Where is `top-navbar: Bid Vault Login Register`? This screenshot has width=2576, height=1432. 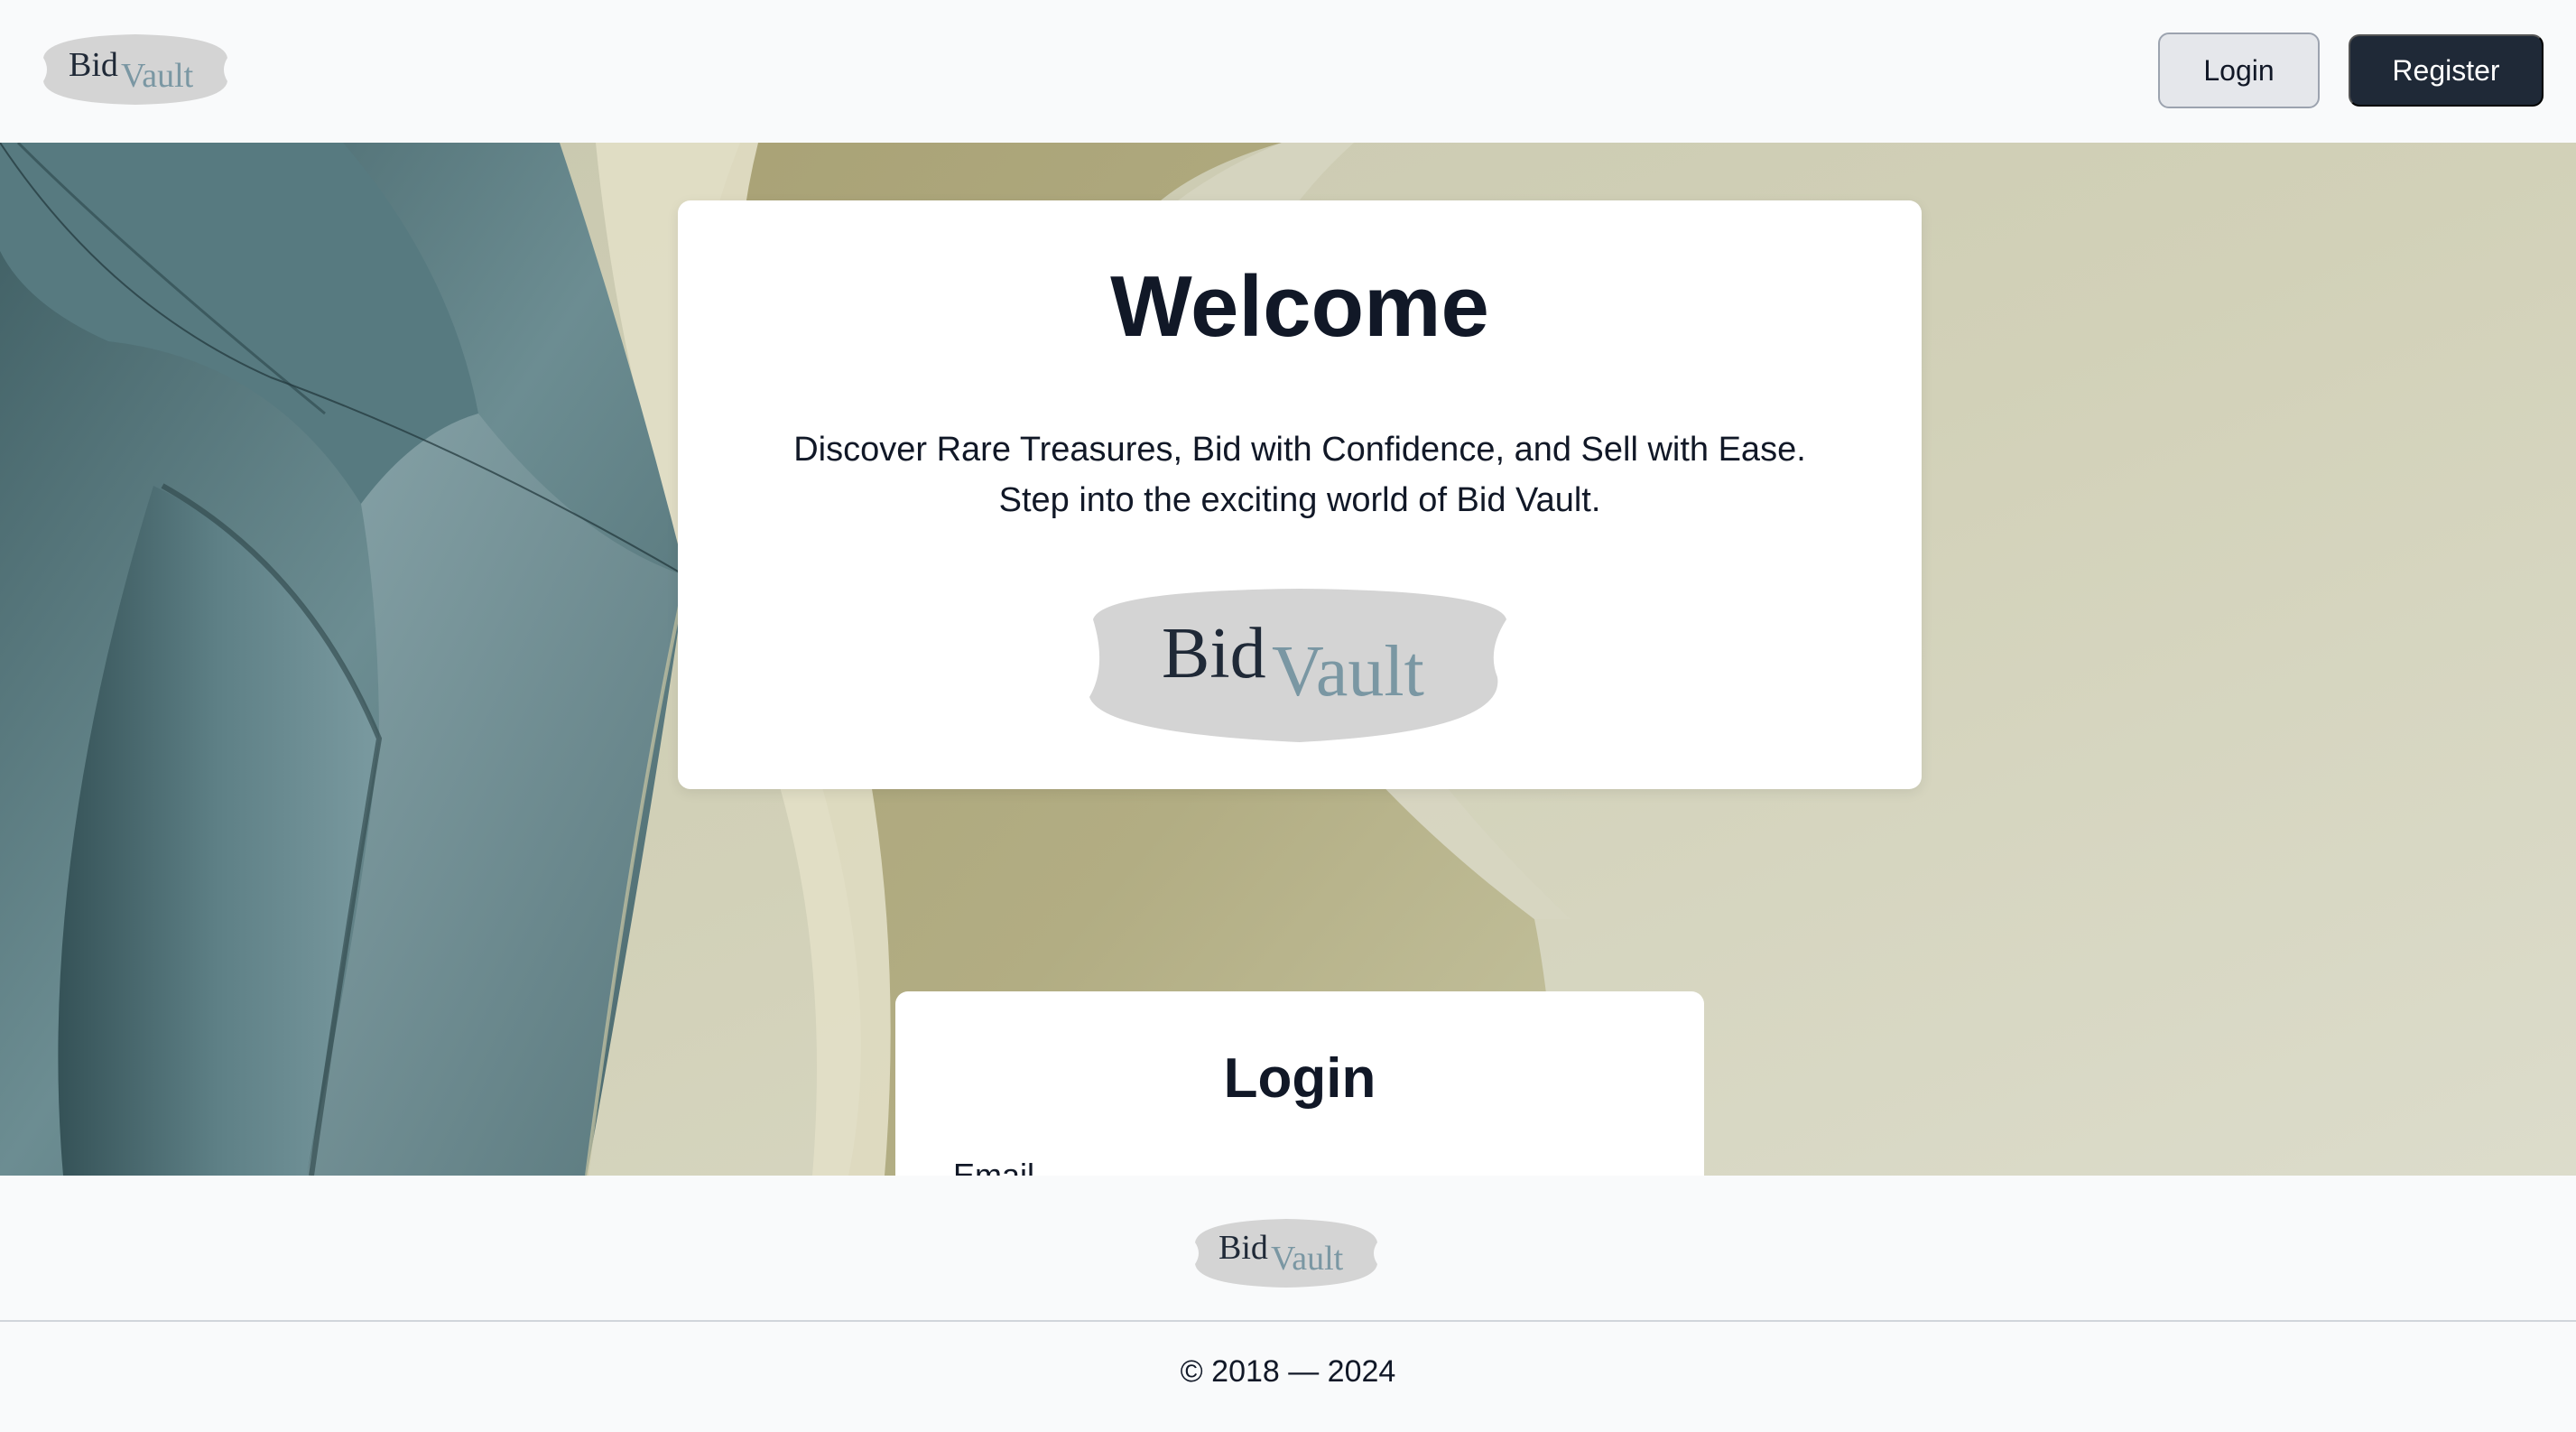 top-navbar: Bid Vault Login Register is located at coordinates (1288, 71).